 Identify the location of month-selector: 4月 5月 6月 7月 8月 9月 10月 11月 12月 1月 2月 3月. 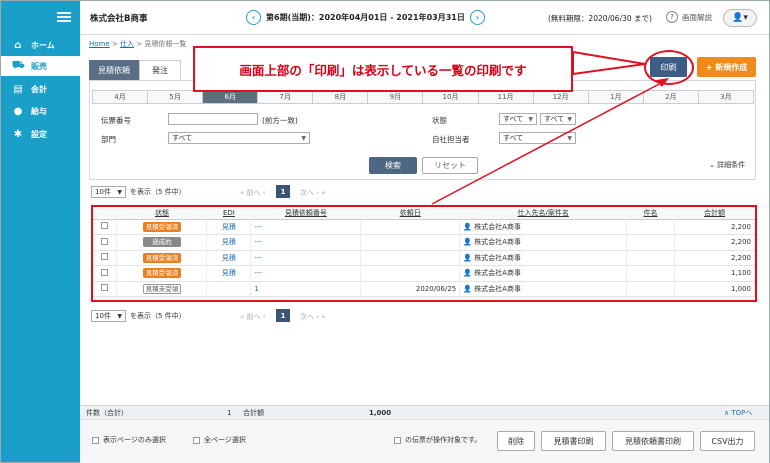
(423, 97).